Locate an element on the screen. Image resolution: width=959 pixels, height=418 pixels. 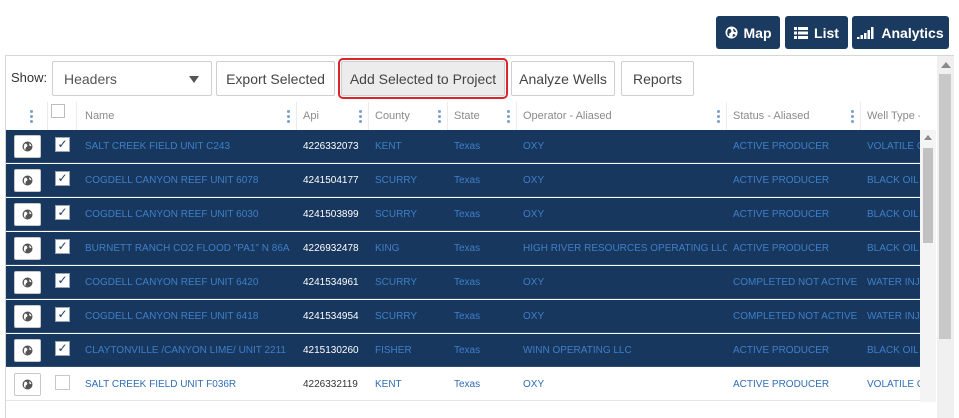
show-label: Show: is located at coordinates (29, 77).